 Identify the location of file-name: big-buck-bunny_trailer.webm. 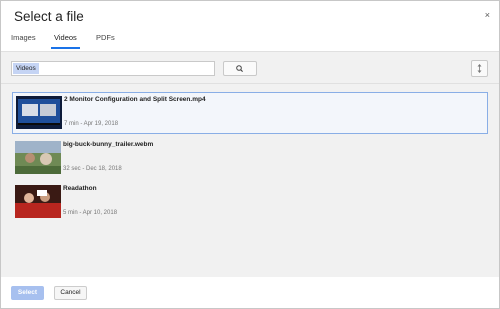
(108, 144).